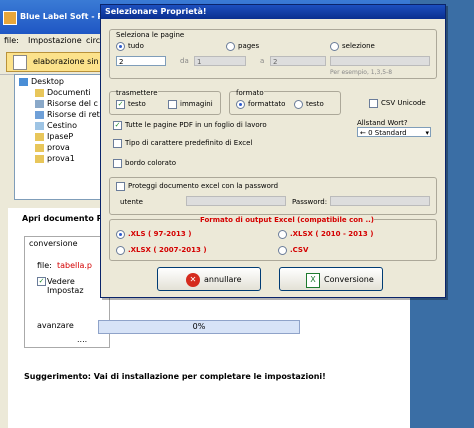 Image resolution: width=474 pixels, height=428 pixels. What do you see at coordinates (160, 234) in the screenshot?
I see `xls-label: .XLS ( 97-2013 )` at bounding box center [160, 234].